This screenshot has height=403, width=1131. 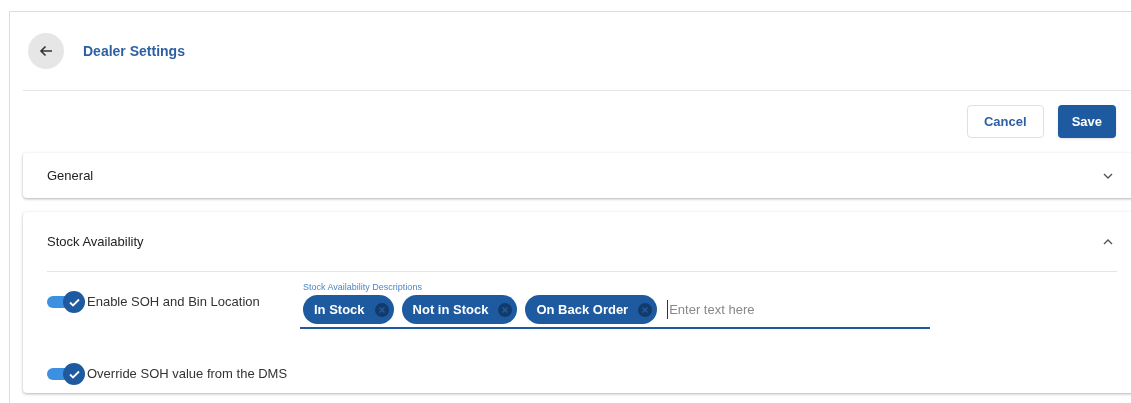 I want to click on toggle-label: Enable SOH and Bin Location, so click(x=173, y=302).